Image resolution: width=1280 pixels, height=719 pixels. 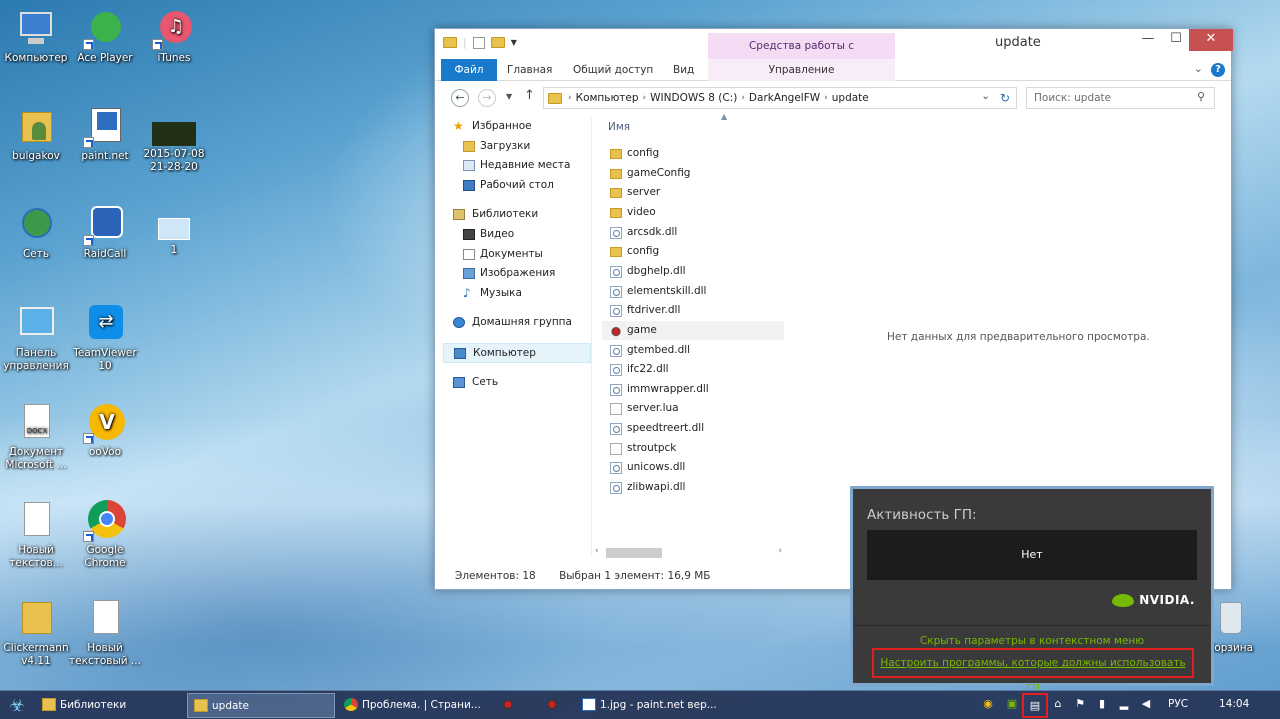 What do you see at coordinates (36, 232) in the screenshot?
I see `desktop-icon-network: Сеть` at bounding box center [36, 232].